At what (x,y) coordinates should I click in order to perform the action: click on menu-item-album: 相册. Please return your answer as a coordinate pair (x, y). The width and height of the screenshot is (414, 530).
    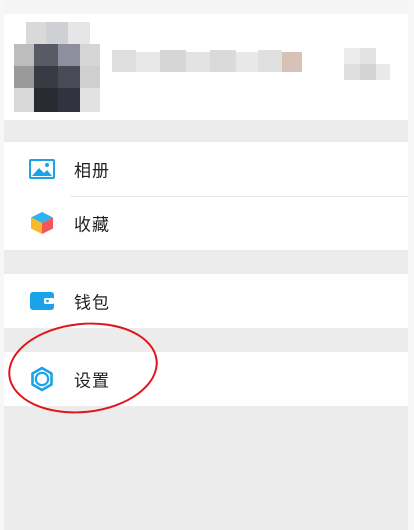
    Looking at the image, I should click on (206, 169).